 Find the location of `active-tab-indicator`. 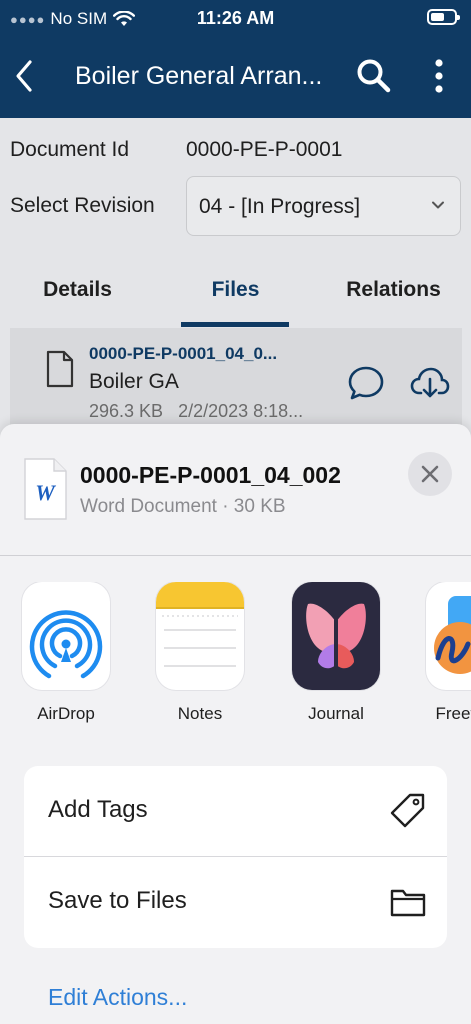

active-tab-indicator is located at coordinates (235, 324).